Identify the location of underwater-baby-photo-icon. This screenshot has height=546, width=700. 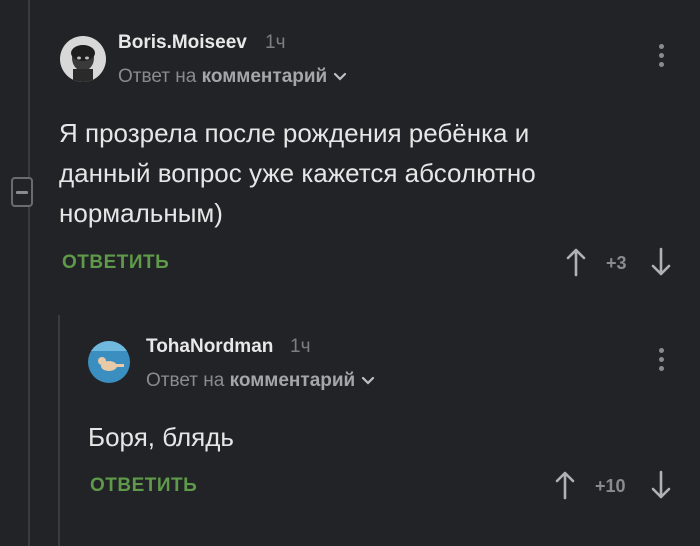
(109, 362).